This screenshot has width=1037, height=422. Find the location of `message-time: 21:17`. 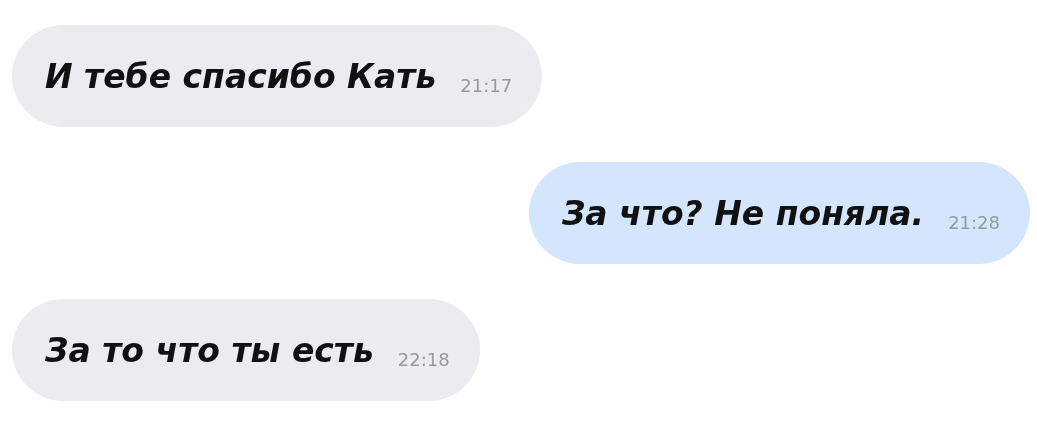

message-time: 21:17 is located at coordinates (486, 85).